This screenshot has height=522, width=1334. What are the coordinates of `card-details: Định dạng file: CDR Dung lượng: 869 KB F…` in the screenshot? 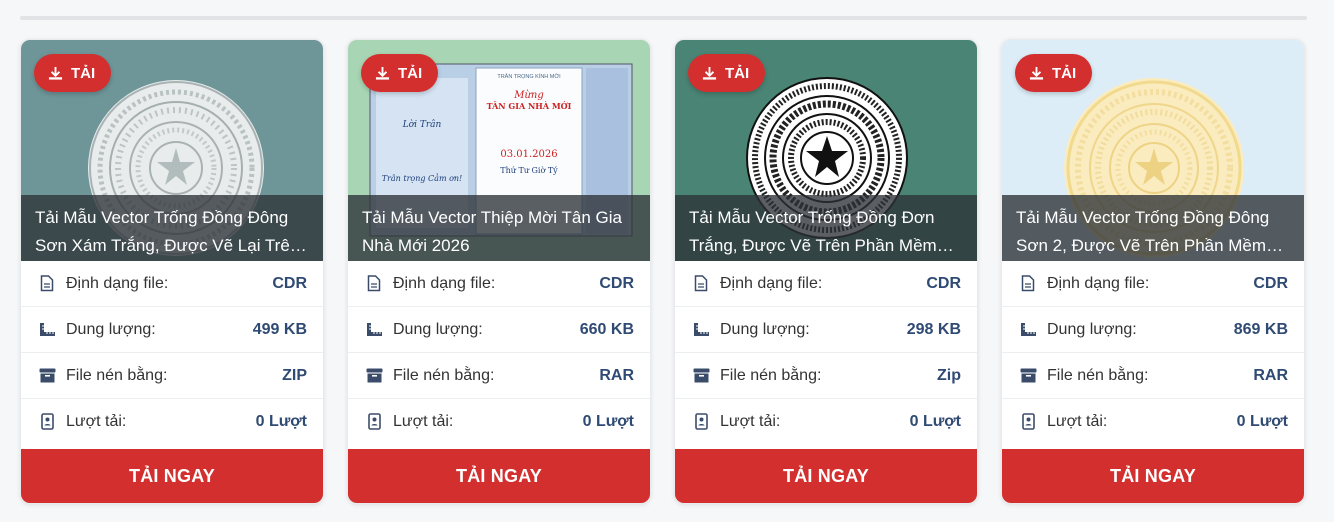 It's located at (1153, 352).